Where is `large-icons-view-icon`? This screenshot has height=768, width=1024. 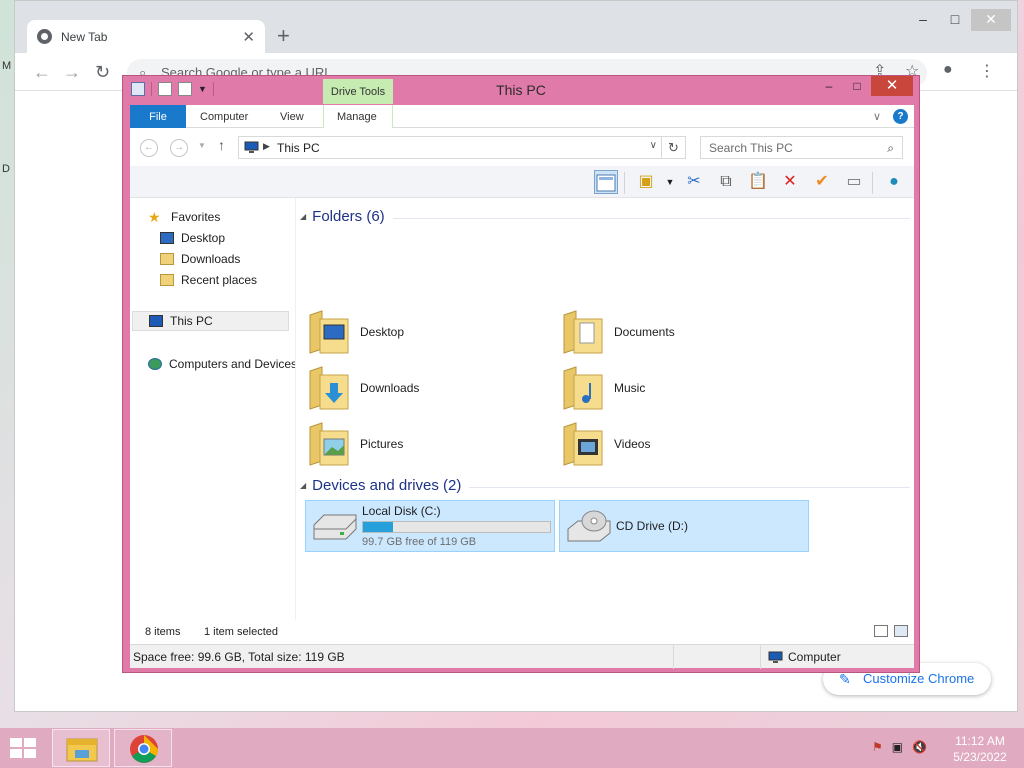
large-icons-view-icon is located at coordinates (901, 631).